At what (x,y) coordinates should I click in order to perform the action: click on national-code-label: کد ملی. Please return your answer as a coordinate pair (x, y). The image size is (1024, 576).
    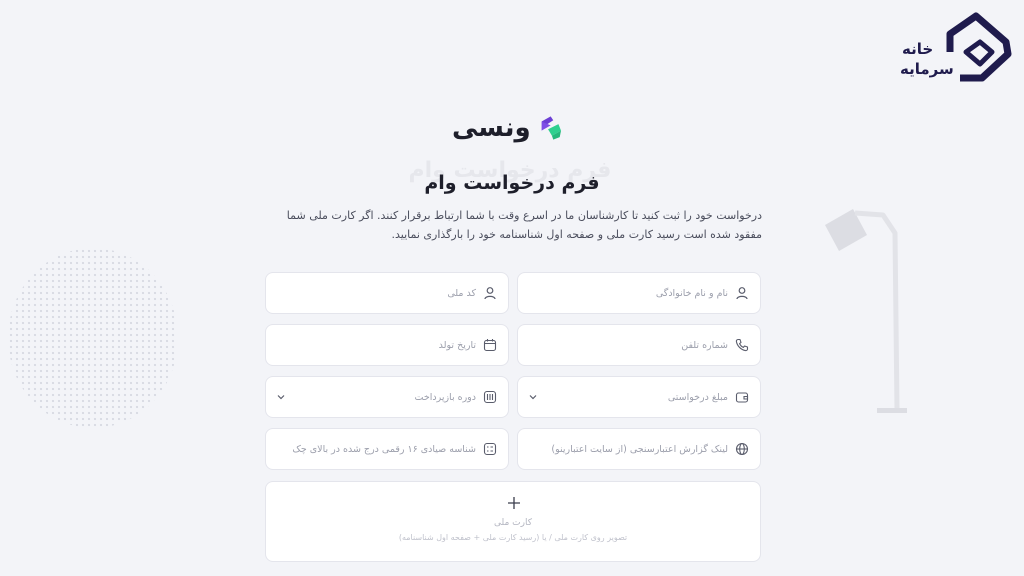
    Looking at the image, I should click on (461, 293).